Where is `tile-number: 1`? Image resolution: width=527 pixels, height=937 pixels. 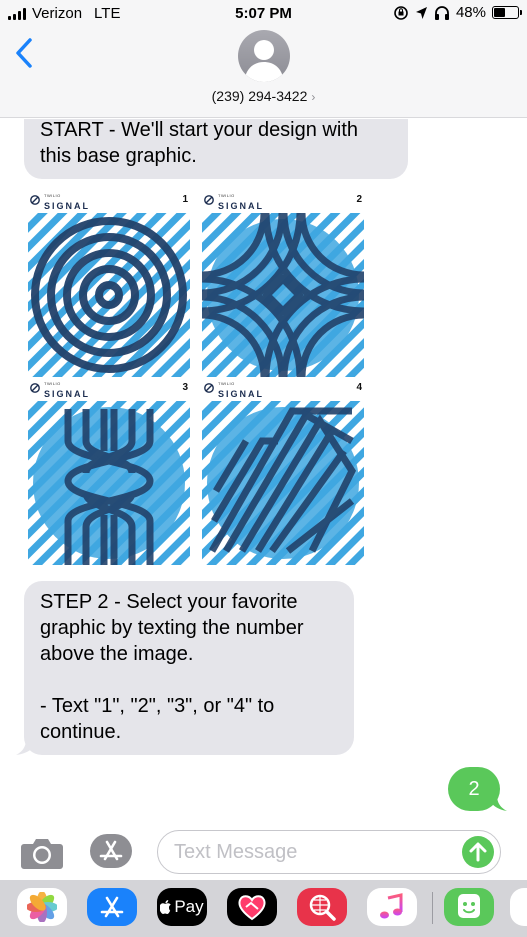 tile-number: 1 is located at coordinates (185, 199).